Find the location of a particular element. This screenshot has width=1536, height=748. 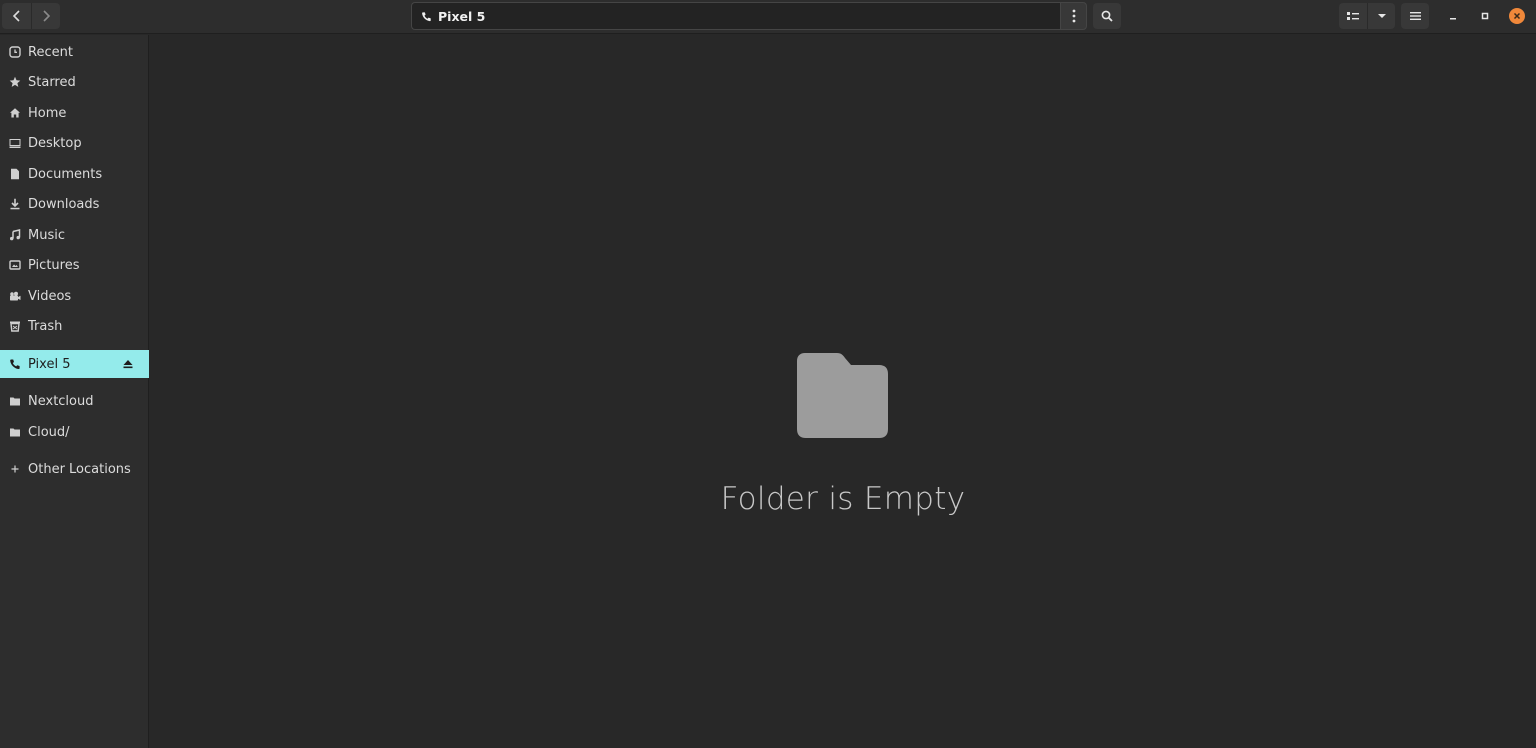

sidebar-item-label: Music is located at coordinates (46, 235).